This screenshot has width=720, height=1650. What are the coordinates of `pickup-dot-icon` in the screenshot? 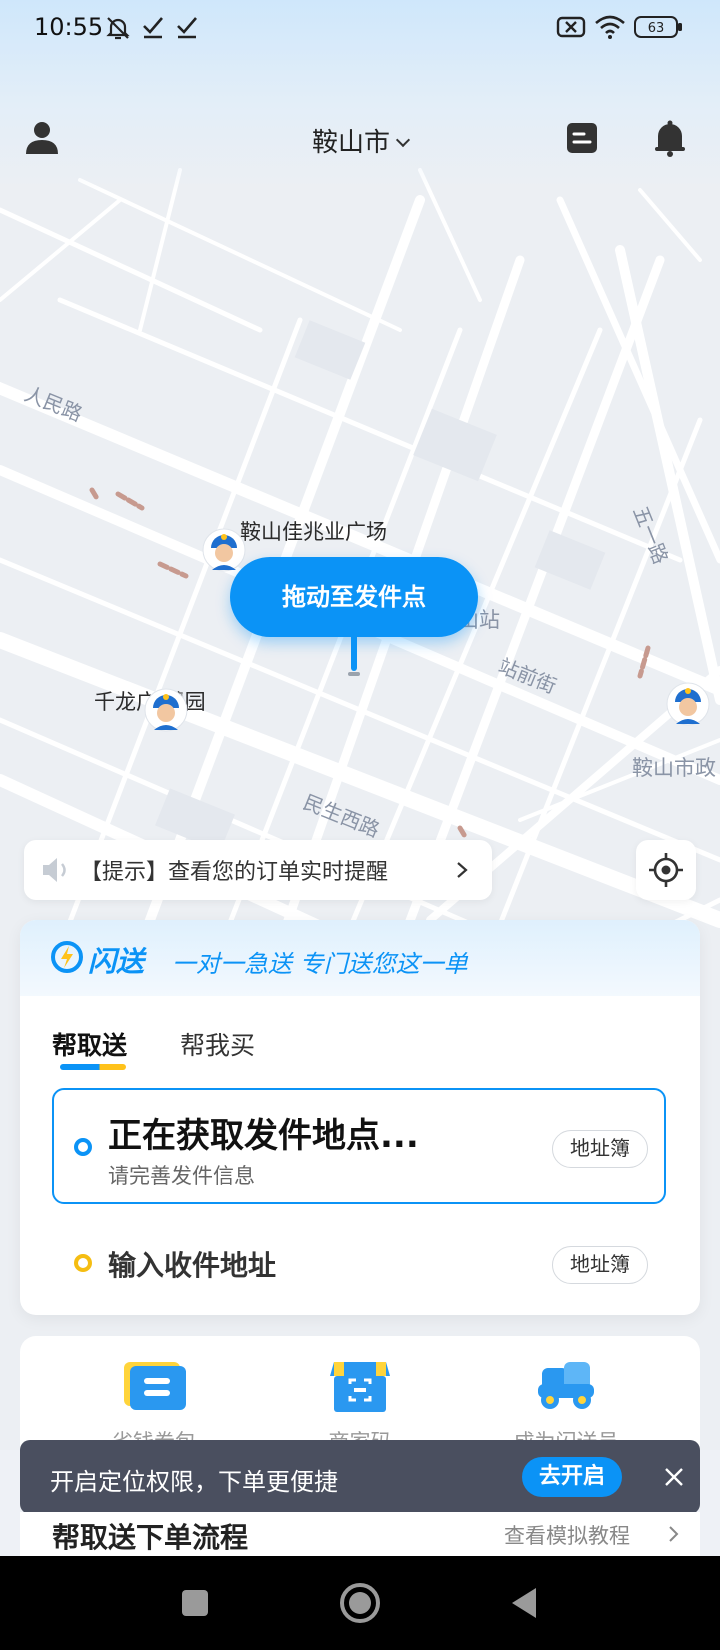 It's located at (83, 1147).